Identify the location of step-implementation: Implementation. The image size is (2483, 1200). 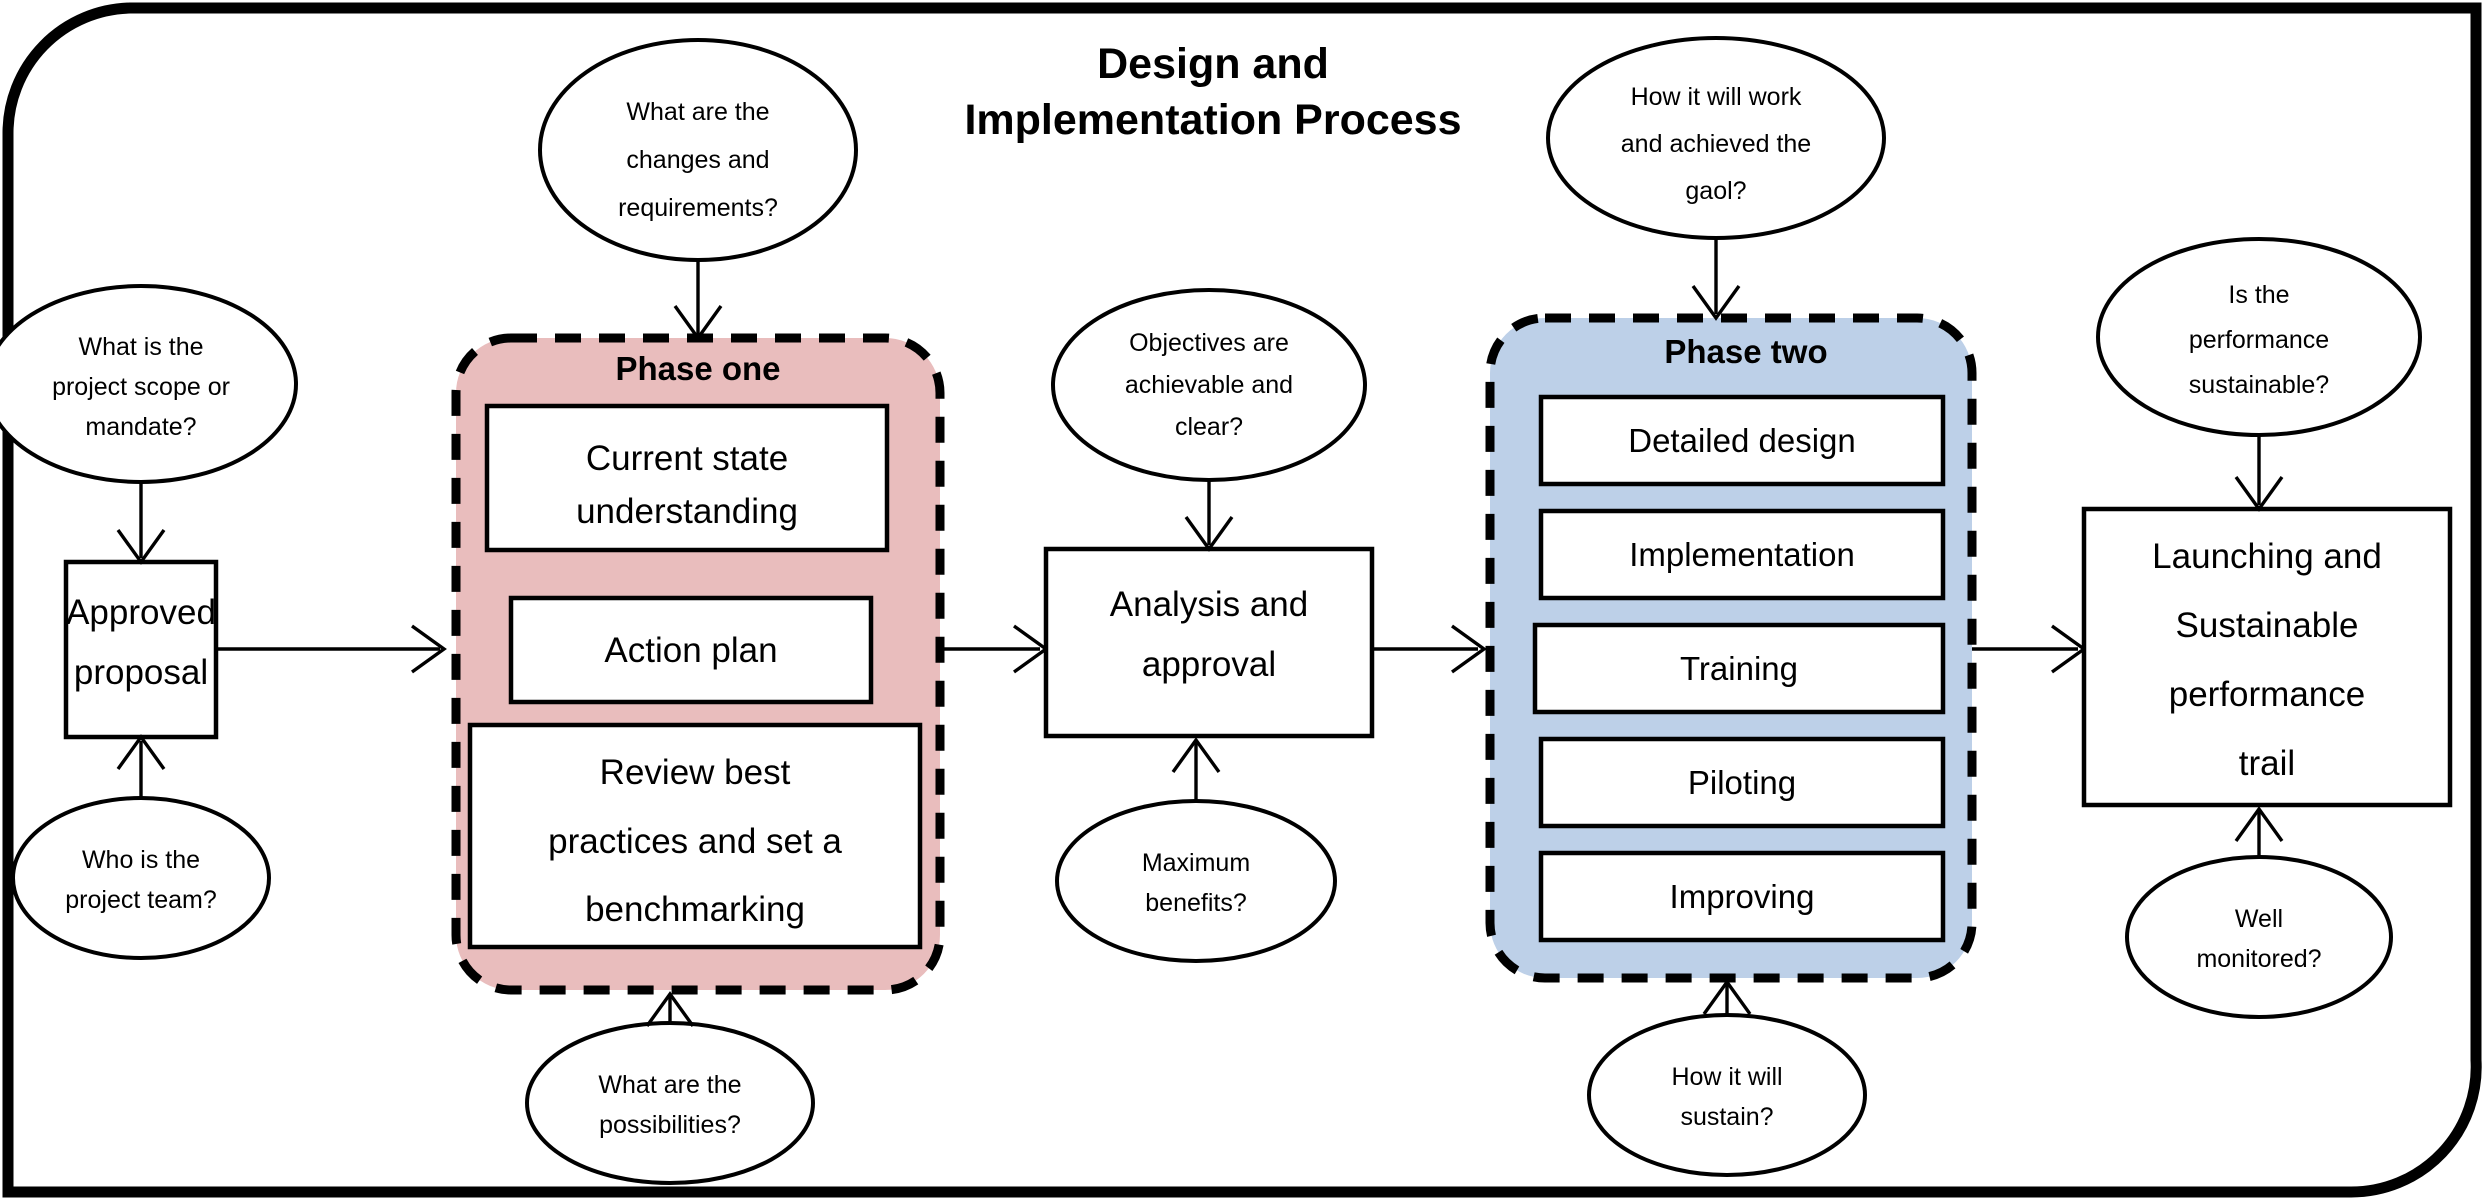
(1742, 554).